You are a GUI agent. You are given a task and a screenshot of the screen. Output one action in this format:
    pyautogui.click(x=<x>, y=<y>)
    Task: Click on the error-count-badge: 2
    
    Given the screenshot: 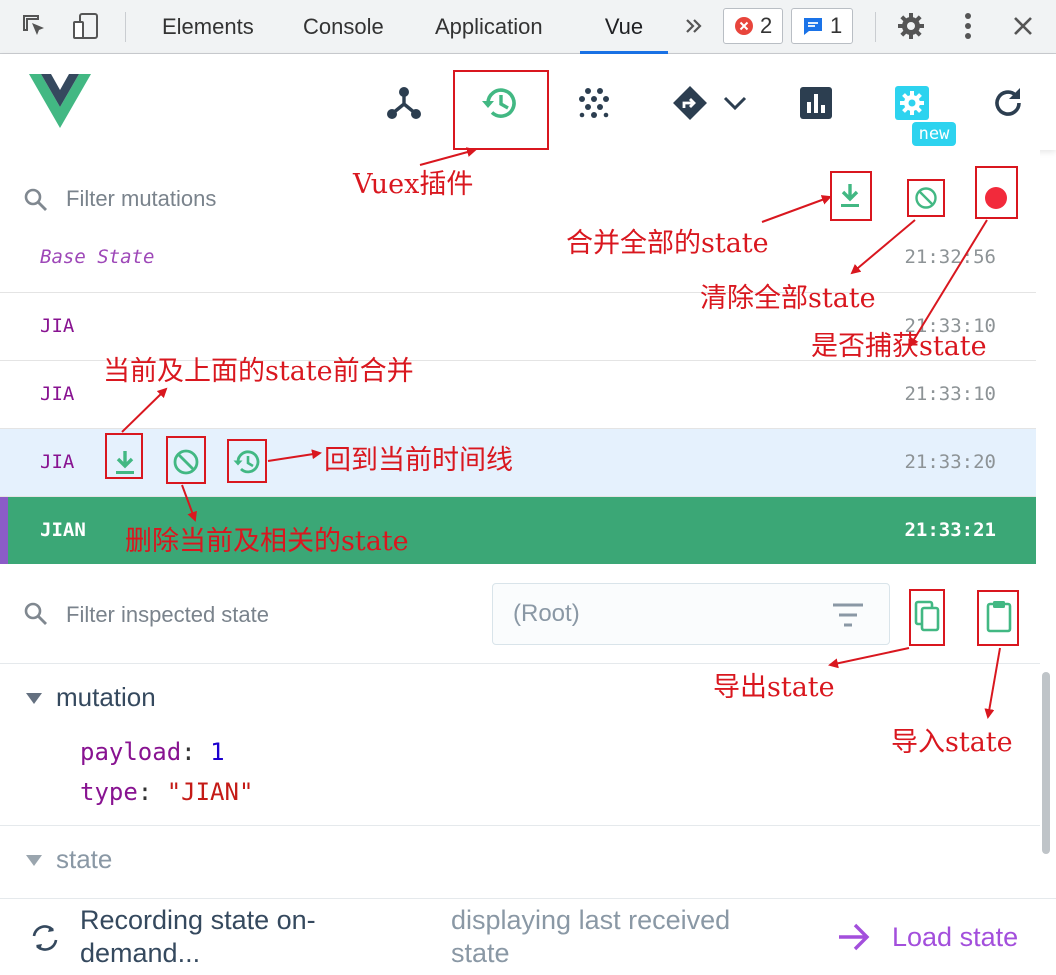 What is the action you would take?
    pyautogui.click(x=753, y=26)
    